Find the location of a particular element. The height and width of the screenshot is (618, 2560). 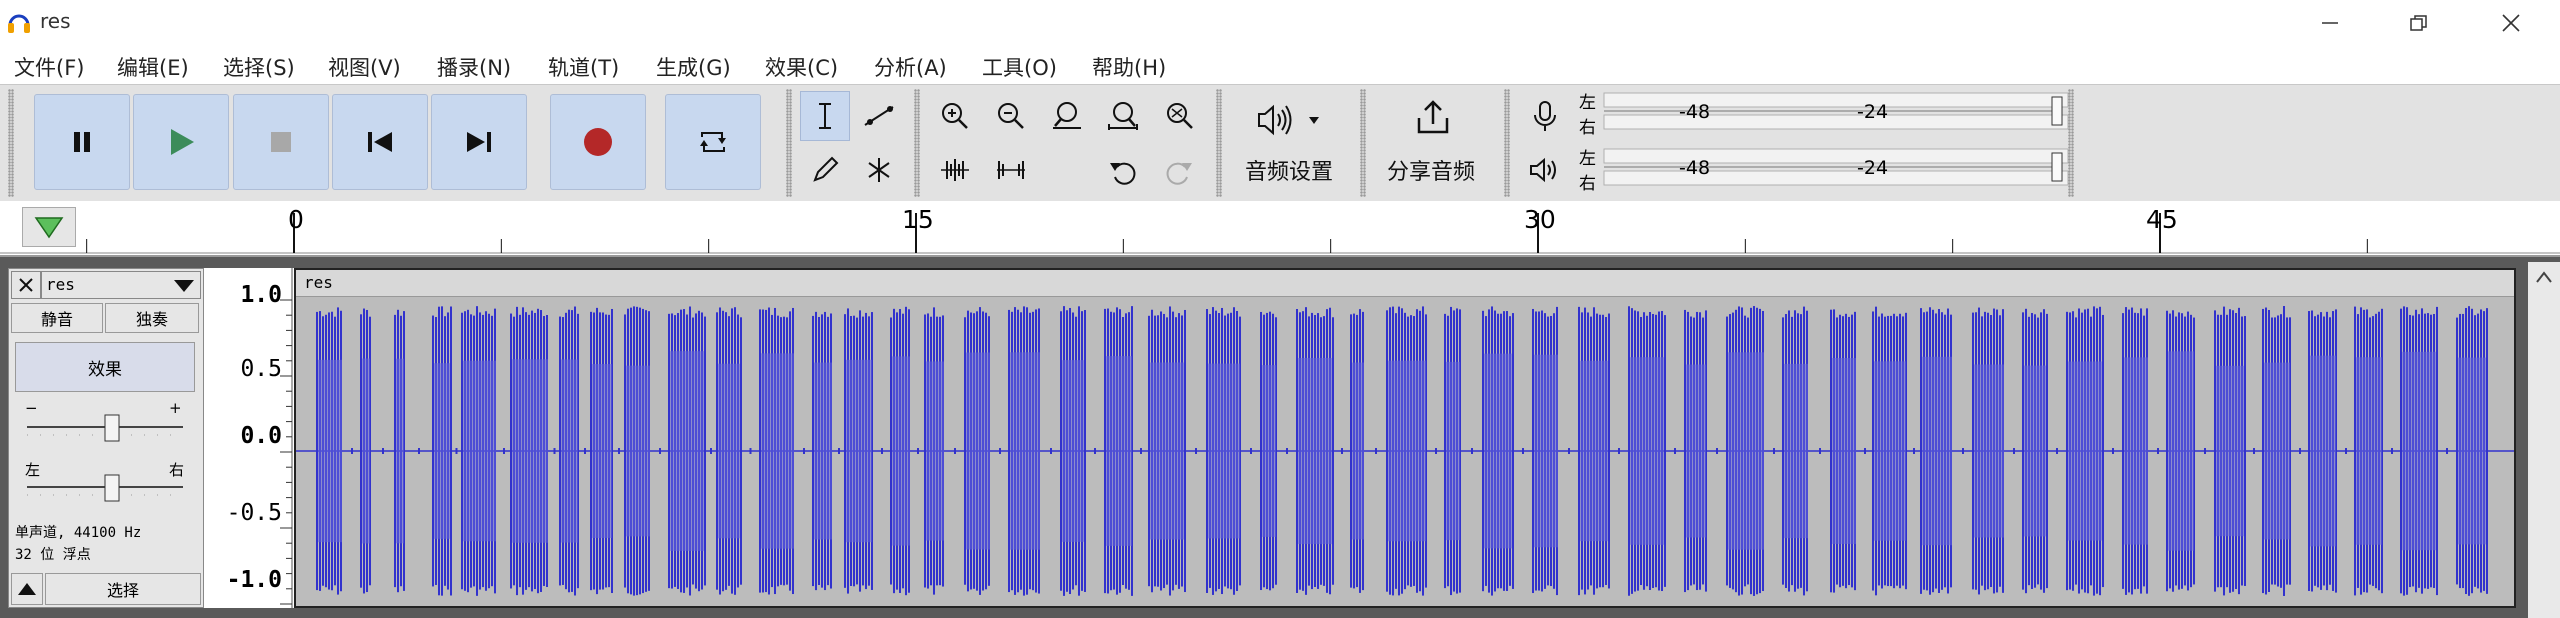

clip-title-bar: res is located at coordinates (1405, 283).